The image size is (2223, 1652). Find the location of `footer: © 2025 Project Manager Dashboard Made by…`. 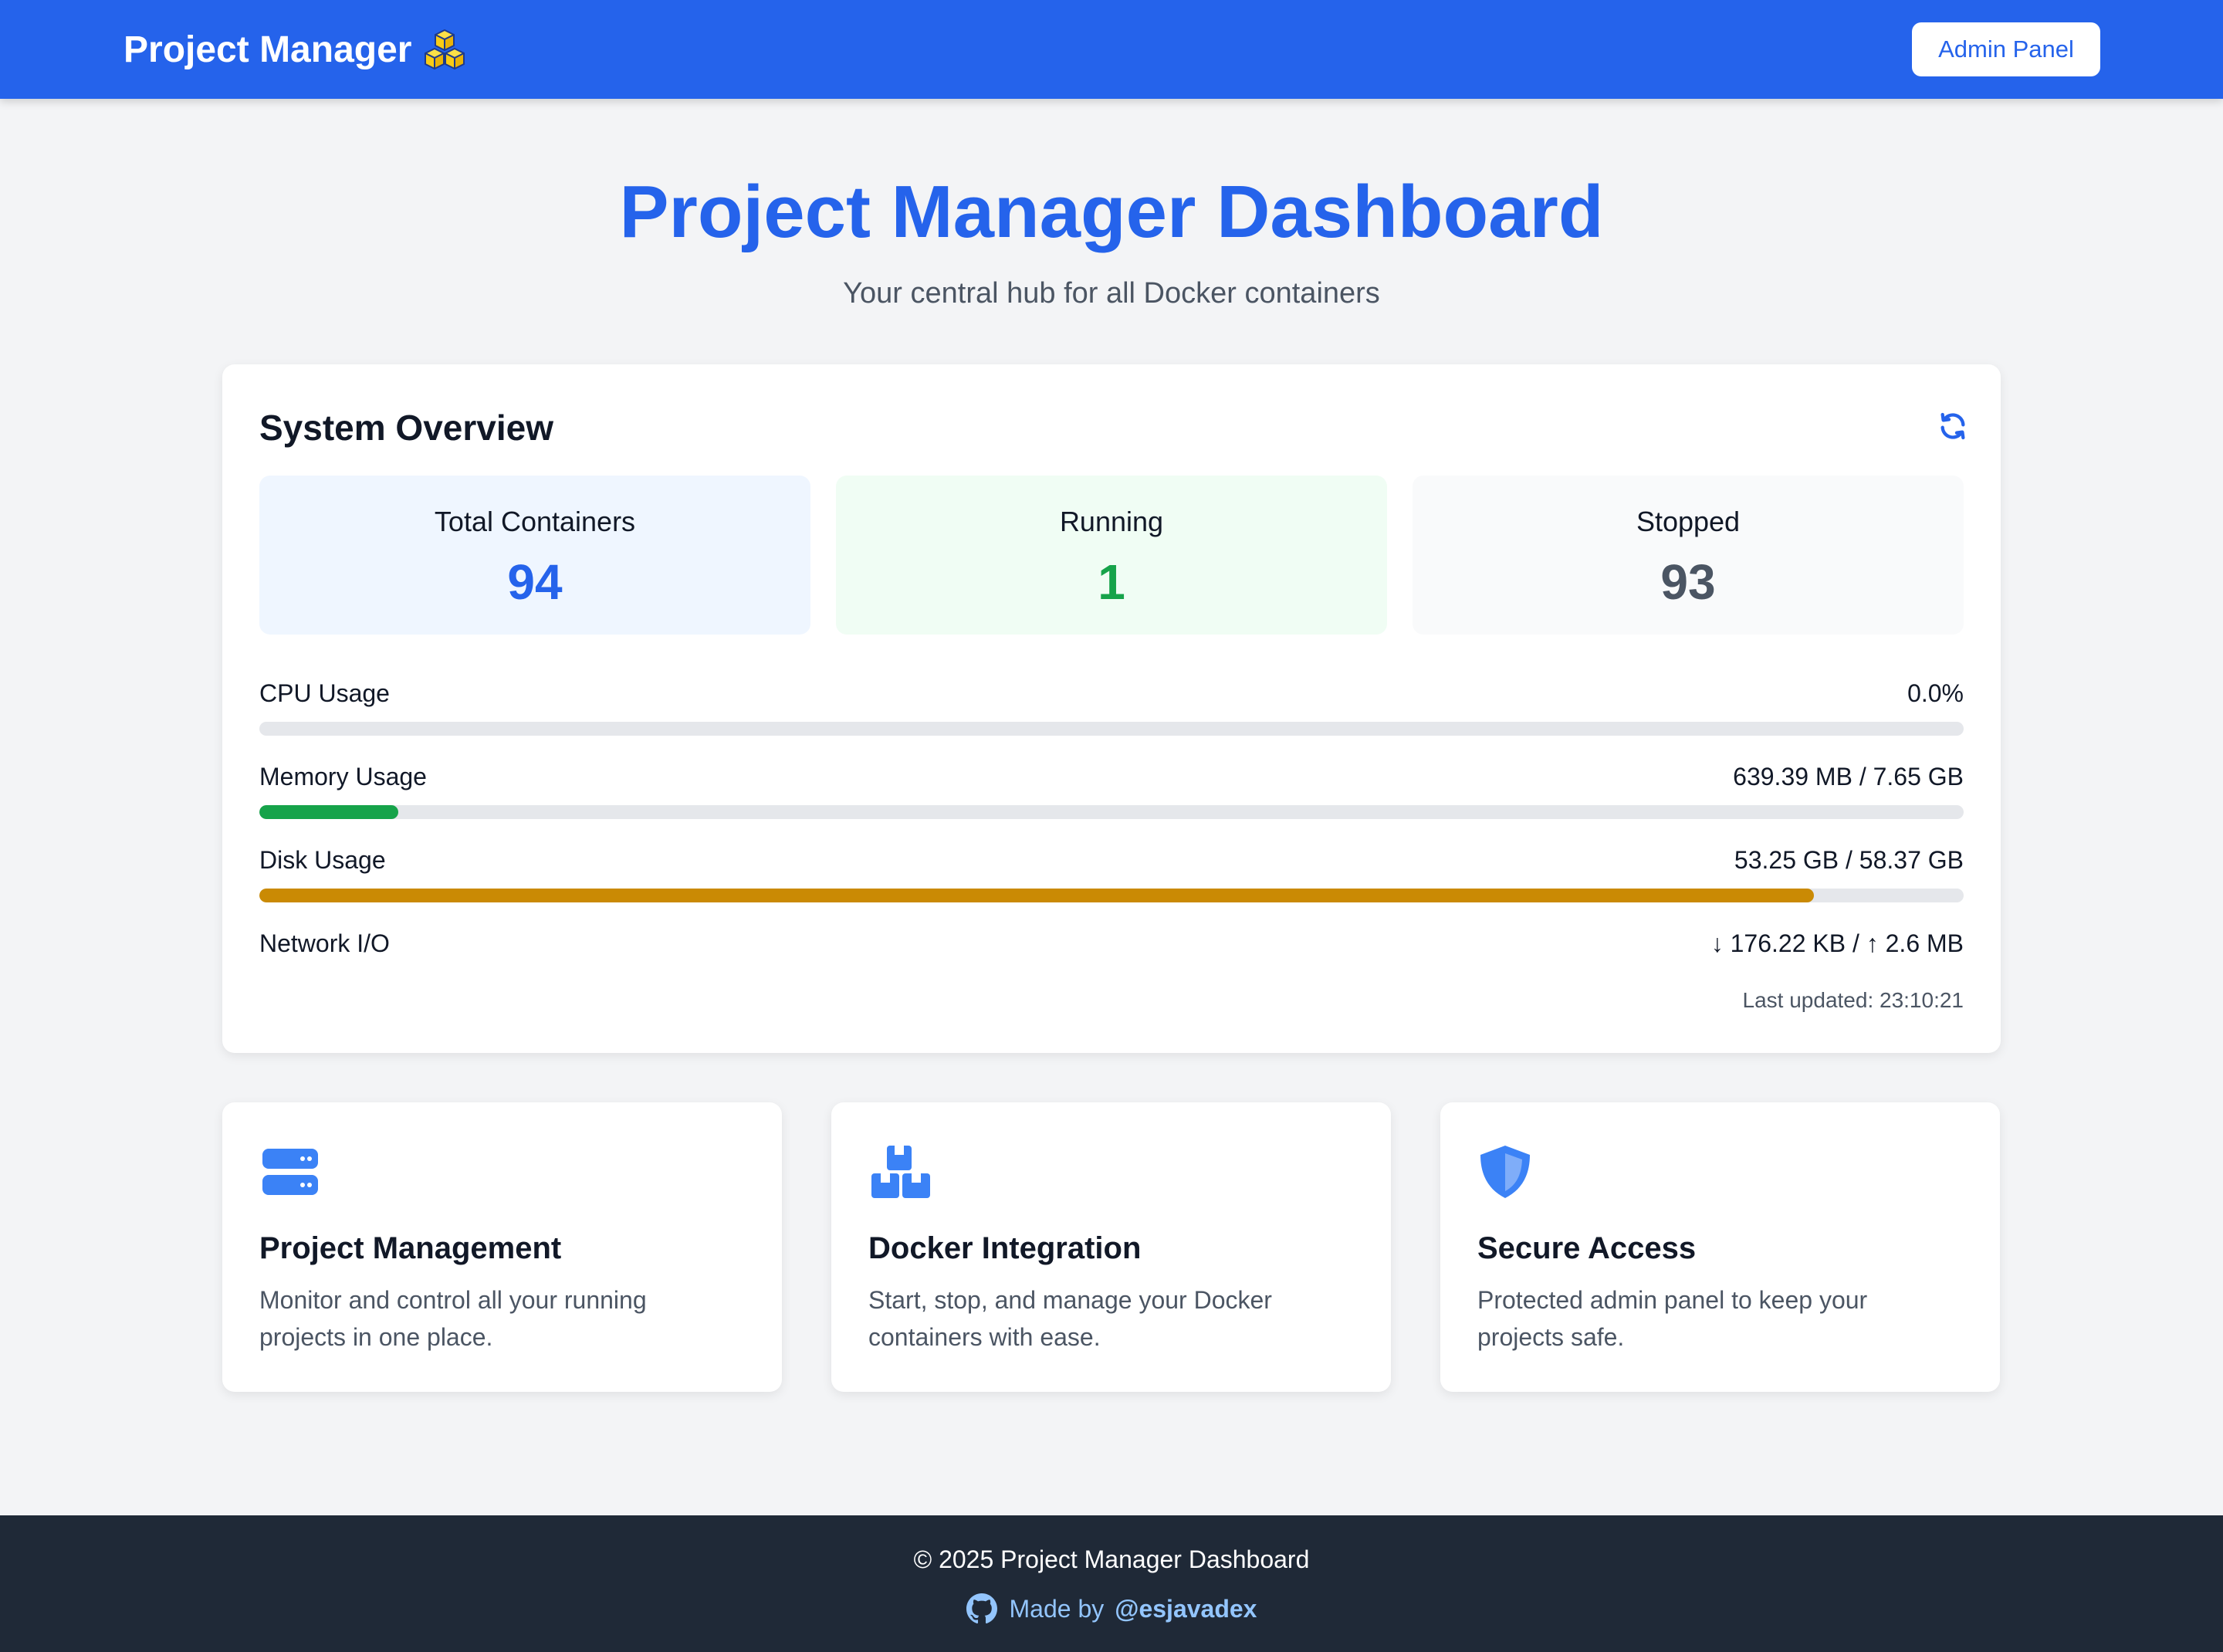

footer: © 2025 Project Manager Dashboard Made by… is located at coordinates (1111, 1583).